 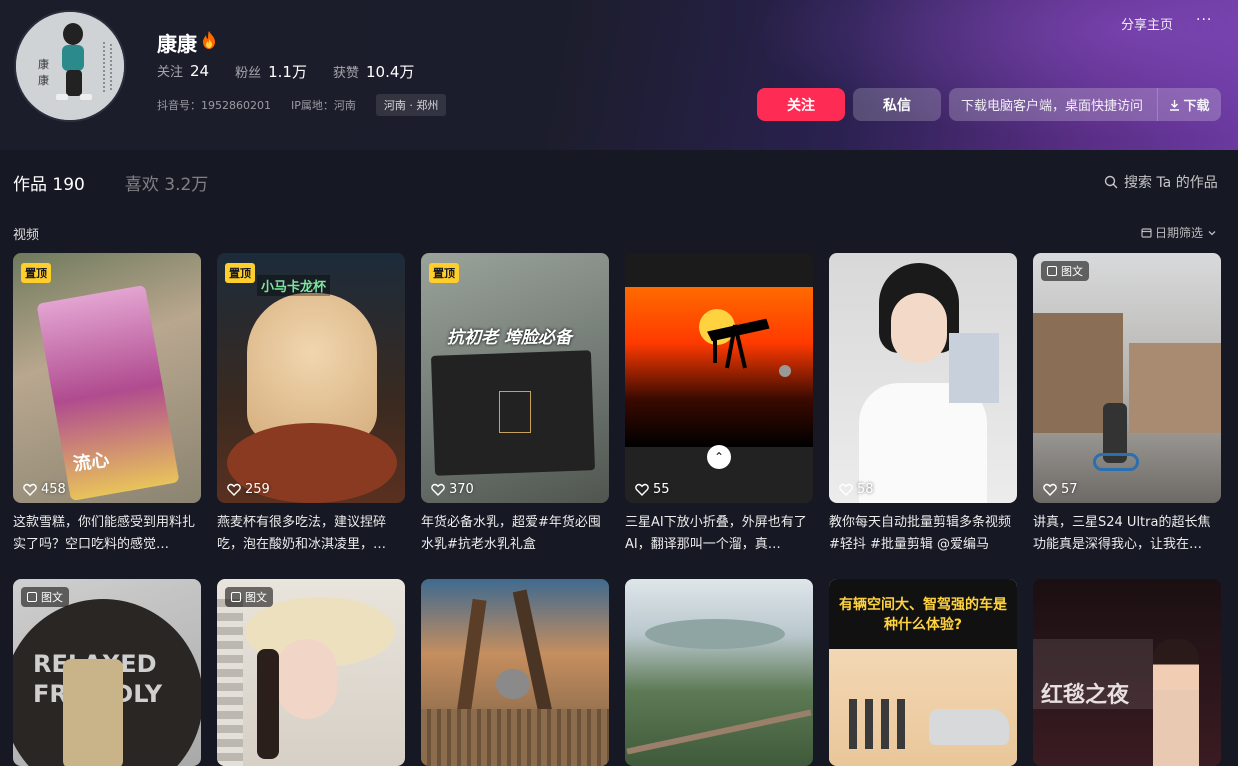 I want to click on video-card: RELAXED FRIENDLY 图文, so click(x=107, y=672).